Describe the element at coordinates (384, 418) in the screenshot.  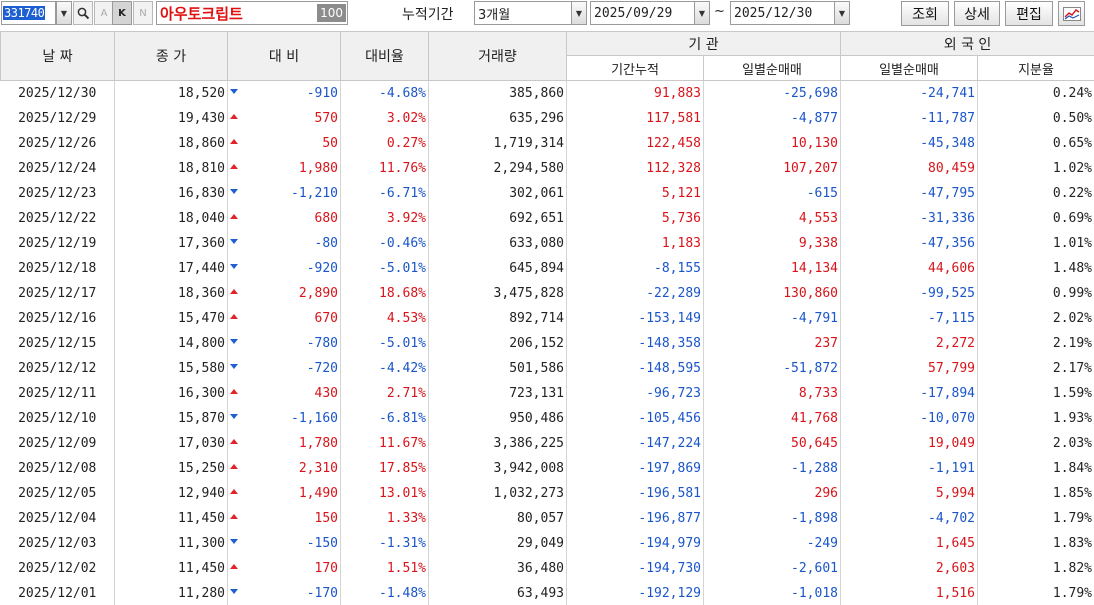
I see `cell-change-rate: -6.81%` at that location.